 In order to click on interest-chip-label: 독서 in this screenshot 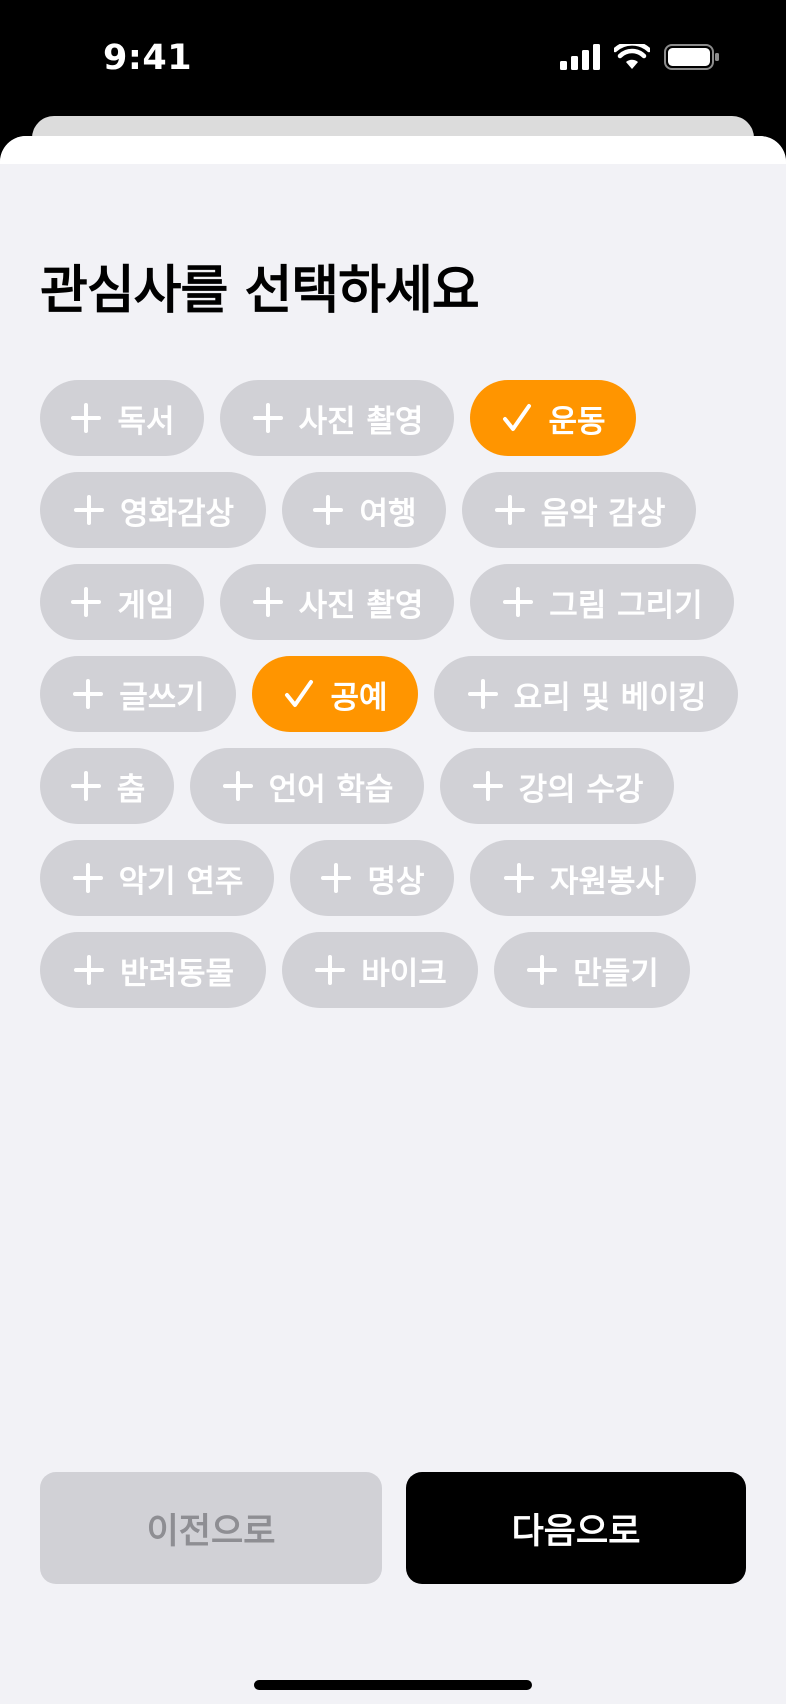, I will do `click(146, 421)`.